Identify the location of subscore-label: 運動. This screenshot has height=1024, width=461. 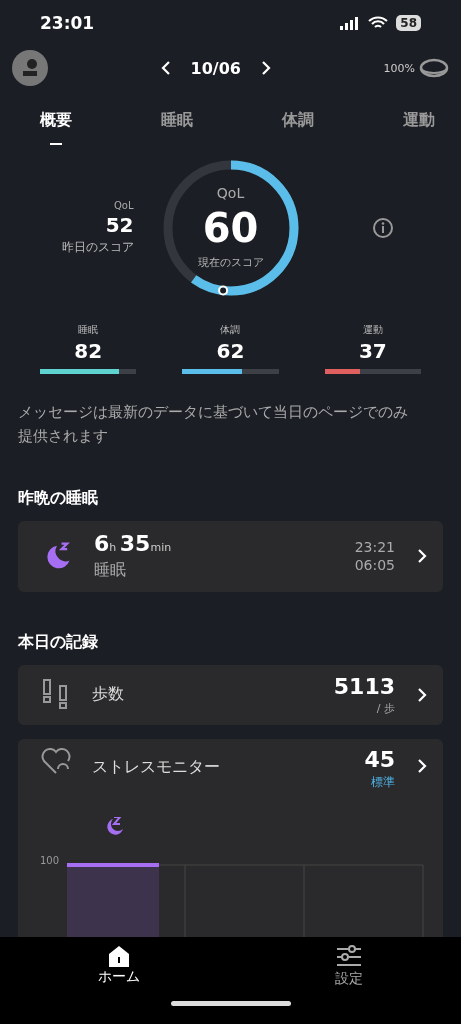
(372, 329).